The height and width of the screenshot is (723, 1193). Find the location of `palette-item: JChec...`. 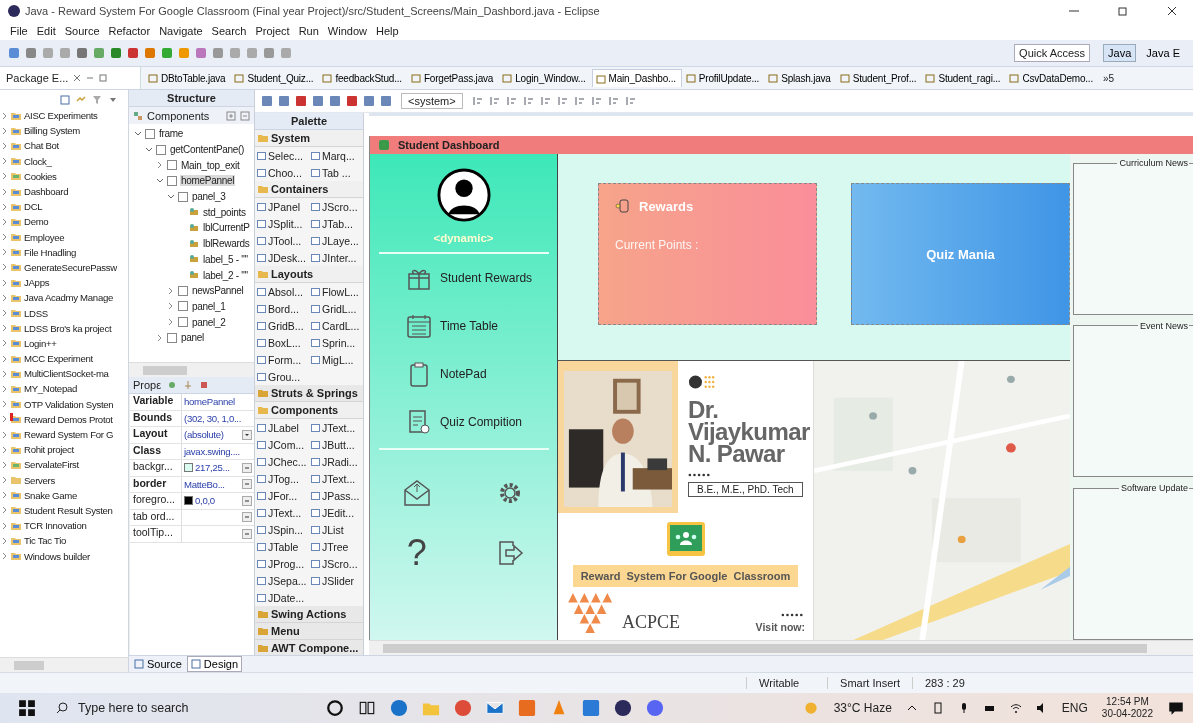

palette-item: JChec... is located at coordinates (282, 461).